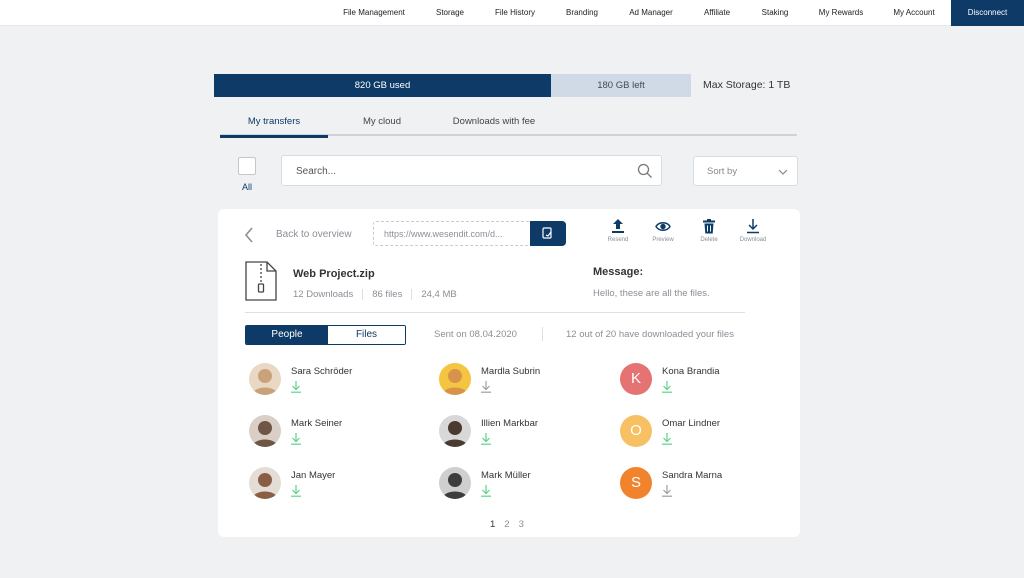 The image size is (1024, 578). I want to click on message-title: Message:, so click(618, 272).